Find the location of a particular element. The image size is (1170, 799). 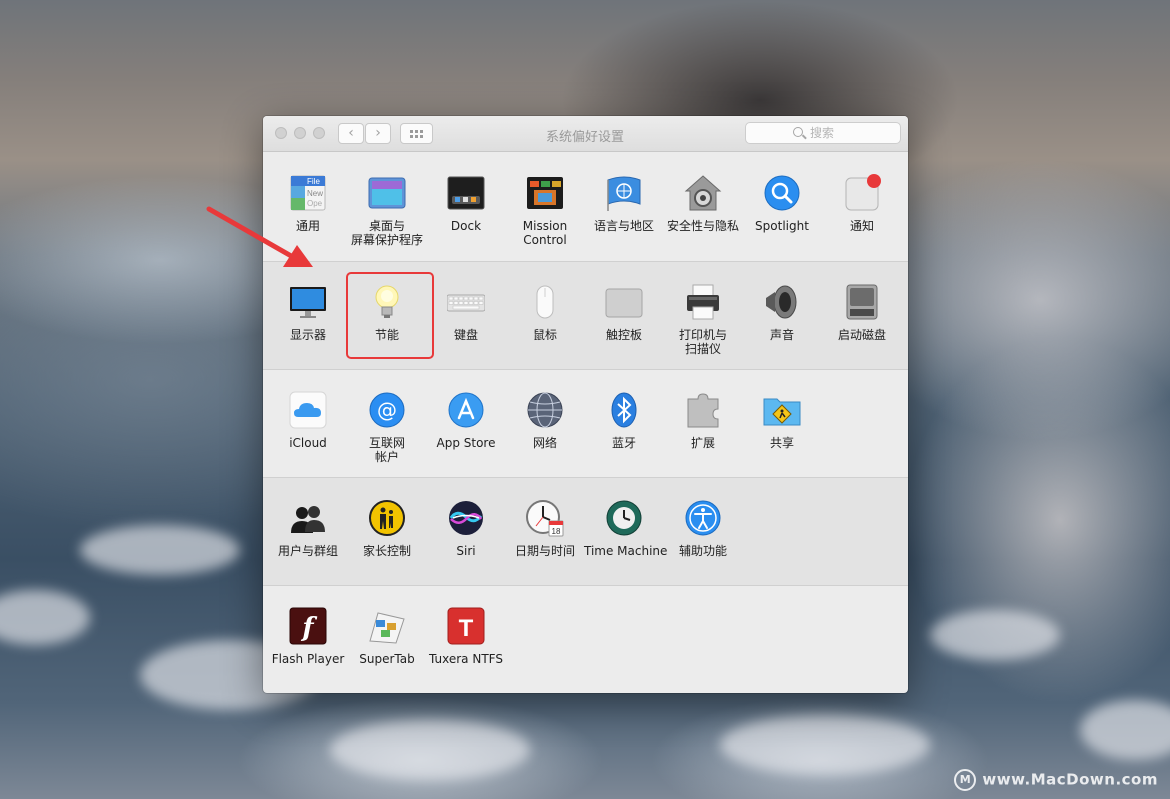

pref-mouse: 鼠标 is located at coordinates (545, 312).